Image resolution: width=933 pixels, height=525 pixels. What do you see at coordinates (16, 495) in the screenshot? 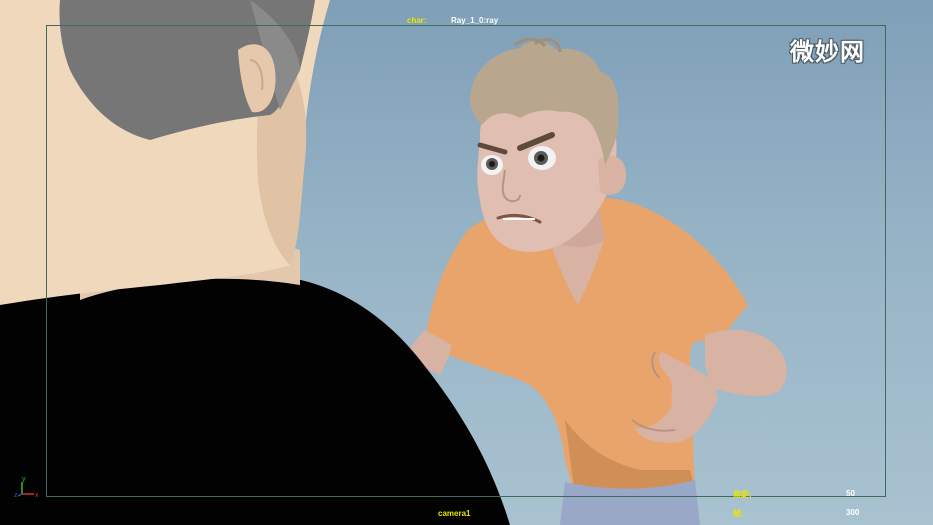
I see `axis-z-label: z` at bounding box center [16, 495].